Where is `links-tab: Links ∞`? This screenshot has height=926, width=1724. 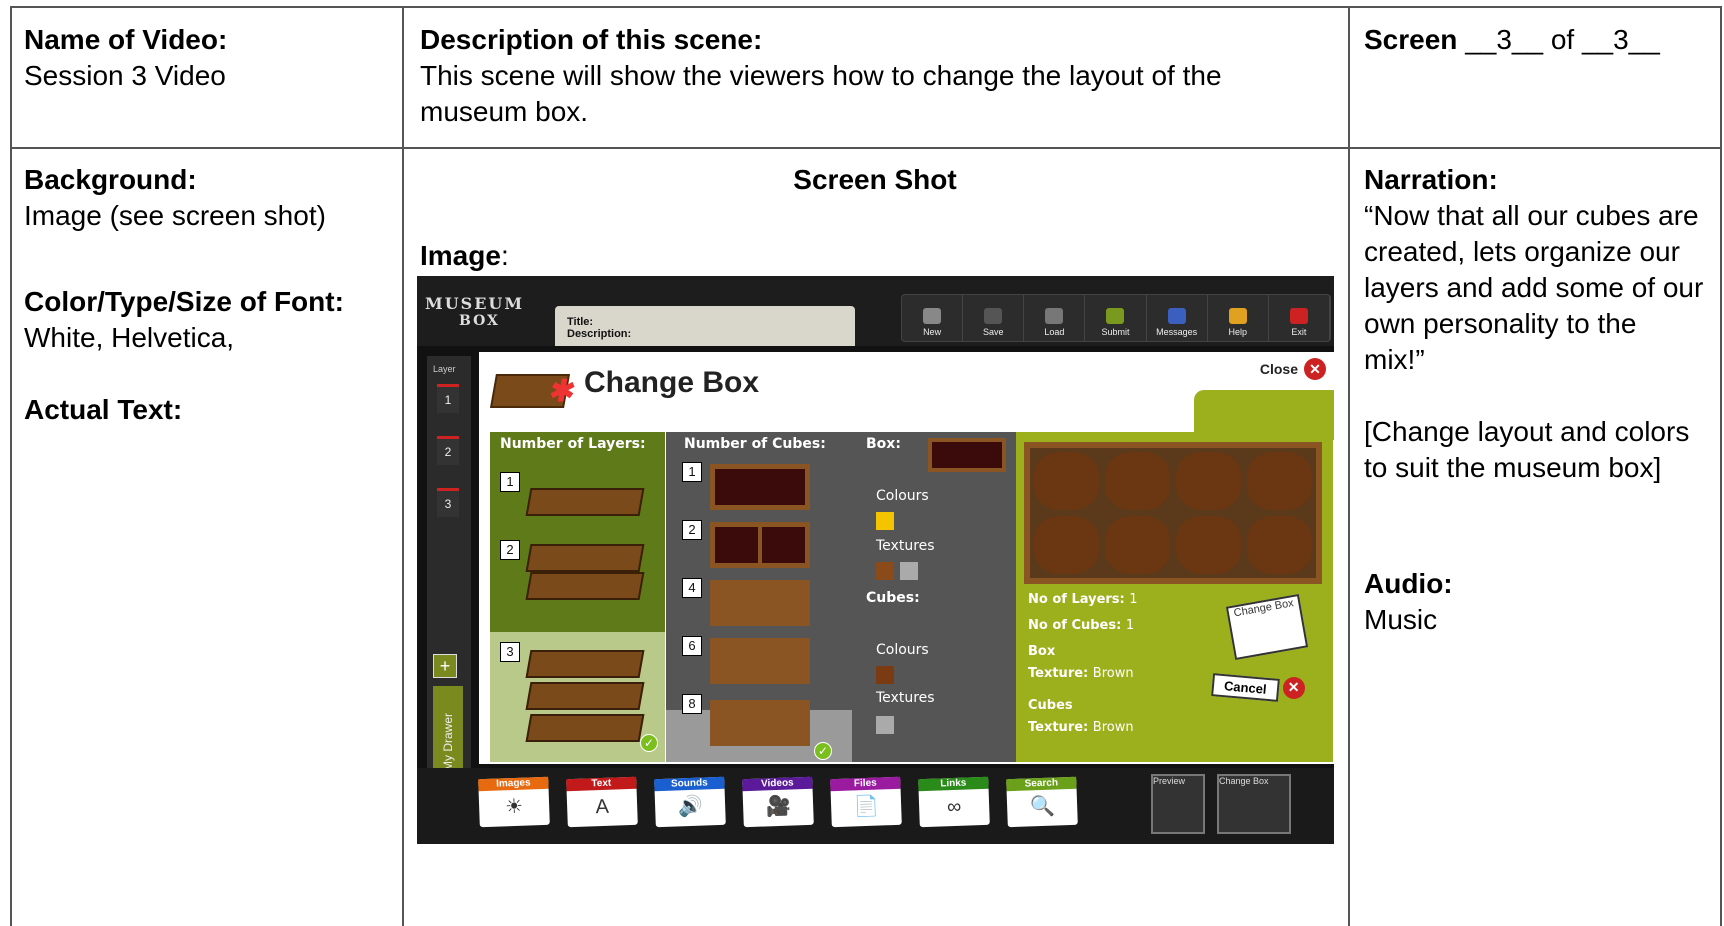
links-tab: Links ∞ is located at coordinates (954, 802).